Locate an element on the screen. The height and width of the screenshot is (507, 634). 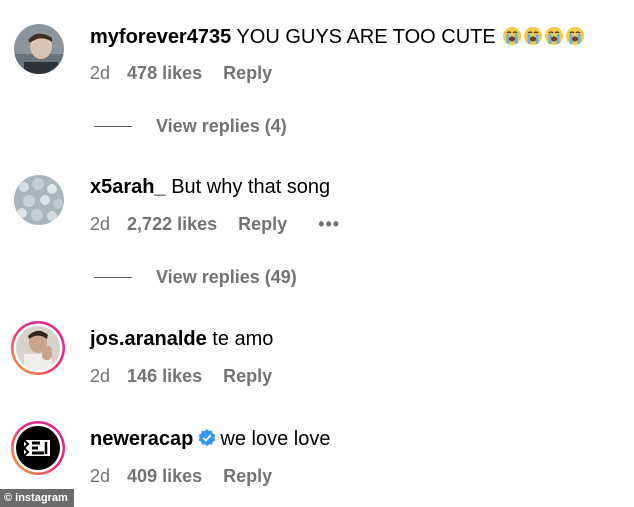
comment-text: YOU GUYS ARE TOO CUTE is located at coordinates (366, 37).